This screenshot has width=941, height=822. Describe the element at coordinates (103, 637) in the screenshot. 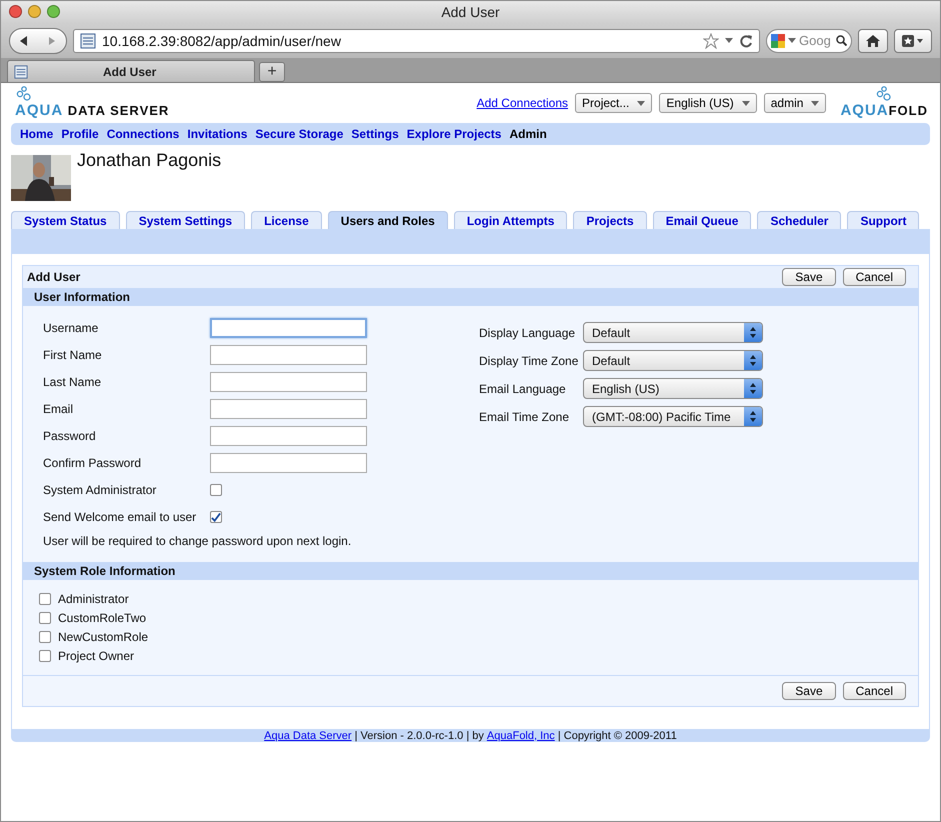

I see `role-label: NewCustomRole` at that location.